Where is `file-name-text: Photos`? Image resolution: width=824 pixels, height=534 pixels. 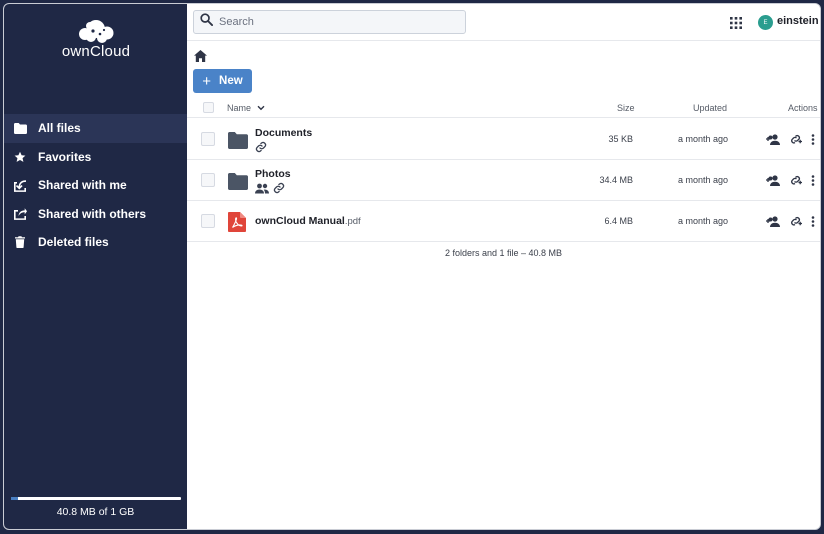 file-name-text: Photos is located at coordinates (273, 174).